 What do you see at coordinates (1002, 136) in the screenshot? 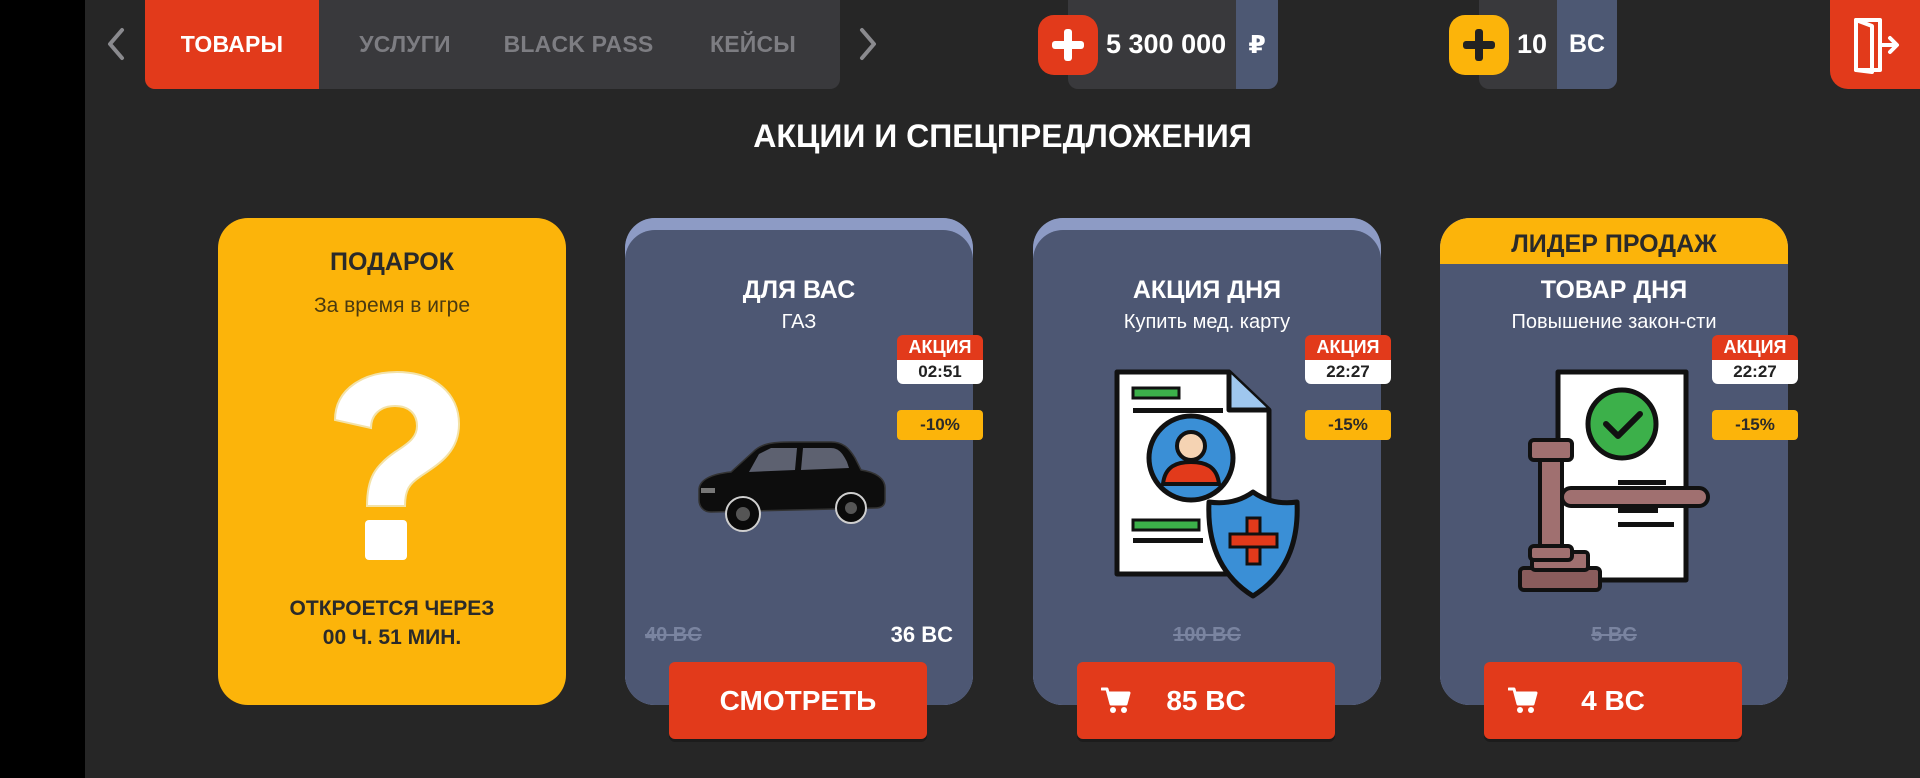
I see `section-title: АКЦИИ И СПЕЦПРЕДЛОЖЕНИЯ` at bounding box center [1002, 136].